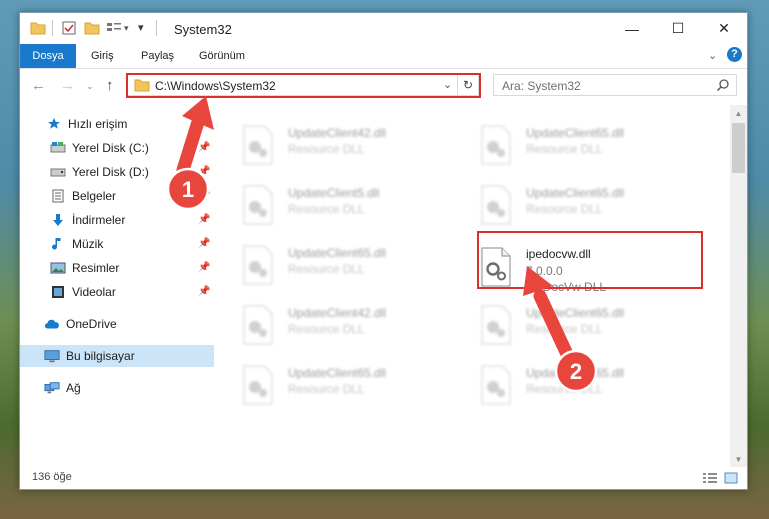 Image resolution: width=769 pixels, height=519 pixels. Describe the element at coordinates (58, 196) in the screenshot. I see `document-icon` at that location.